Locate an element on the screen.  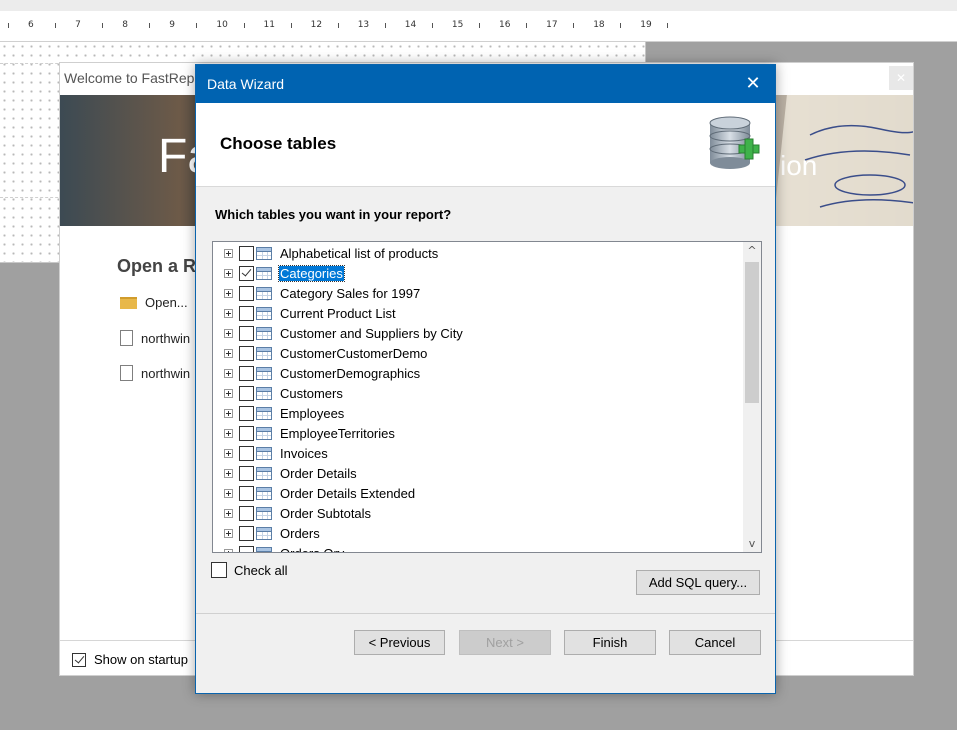
table-name: Alphabetical list of products is located at coordinates (359, 253).